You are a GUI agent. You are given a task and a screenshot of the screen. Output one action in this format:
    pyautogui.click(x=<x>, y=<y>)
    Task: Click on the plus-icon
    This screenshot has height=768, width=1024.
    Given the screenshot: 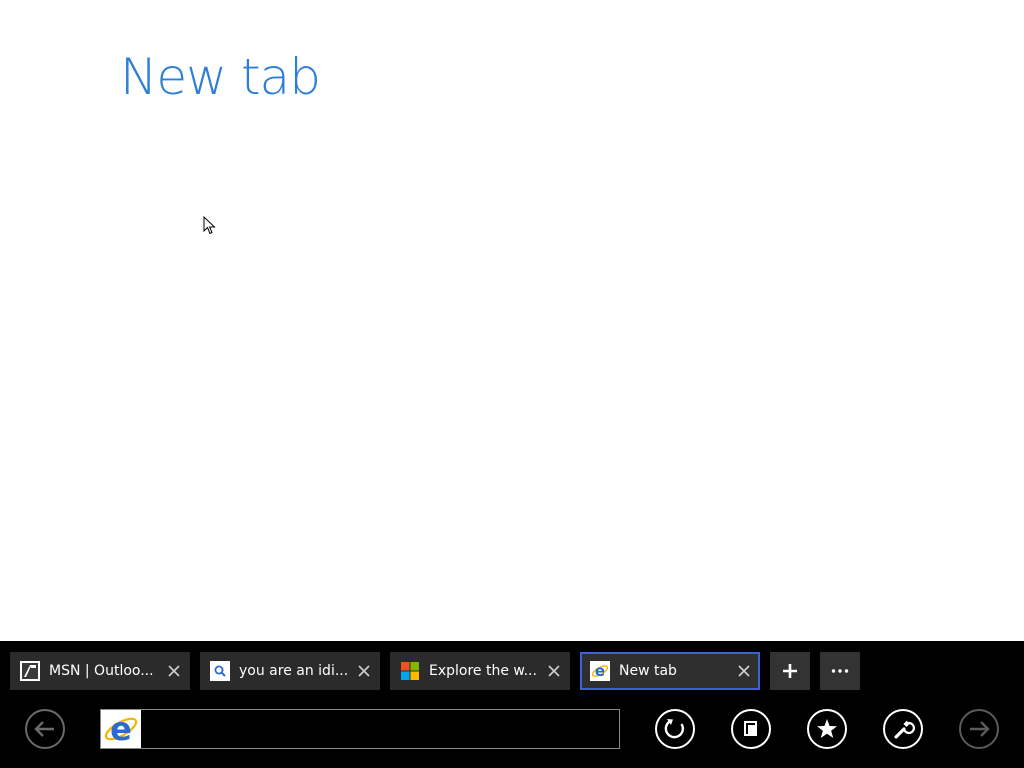 What is the action you would take?
    pyautogui.click(x=790, y=671)
    